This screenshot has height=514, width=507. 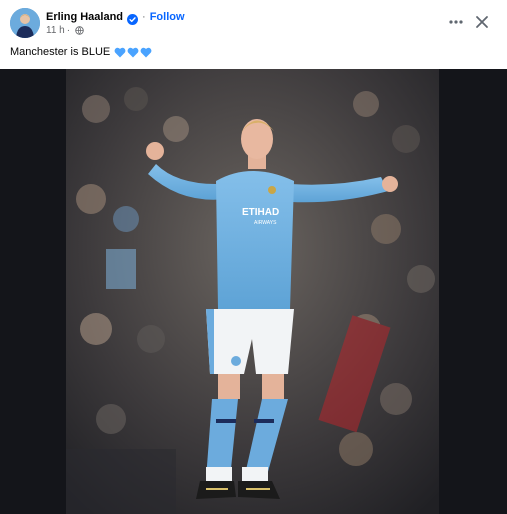 What do you see at coordinates (133, 18) in the screenshot?
I see `verified-badge-icon` at bounding box center [133, 18].